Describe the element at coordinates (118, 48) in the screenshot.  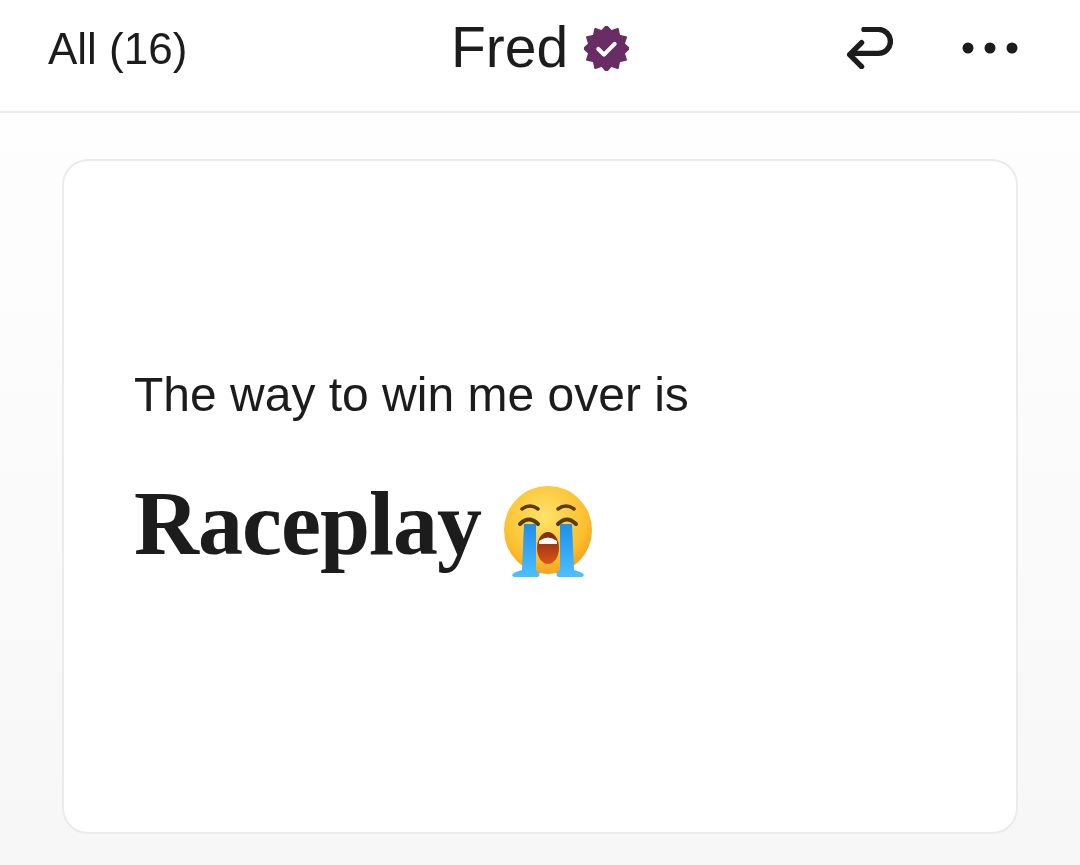
I see `back-link: All (16)` at that location.